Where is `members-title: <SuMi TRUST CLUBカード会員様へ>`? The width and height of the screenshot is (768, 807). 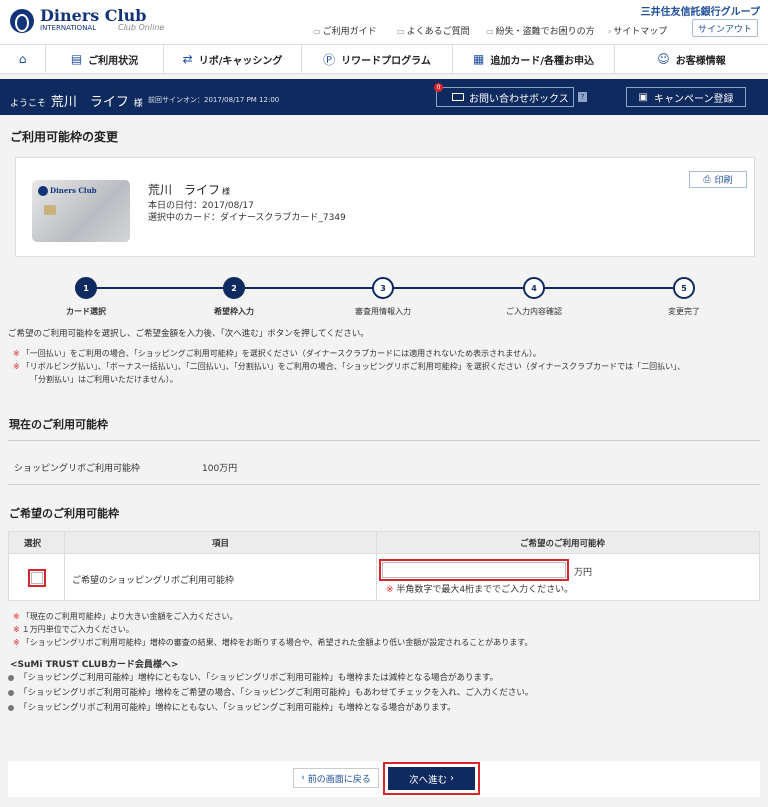
members-title: <SuMi TRUST CLUBカード会員様へ> is located at coordinates (94, 665).